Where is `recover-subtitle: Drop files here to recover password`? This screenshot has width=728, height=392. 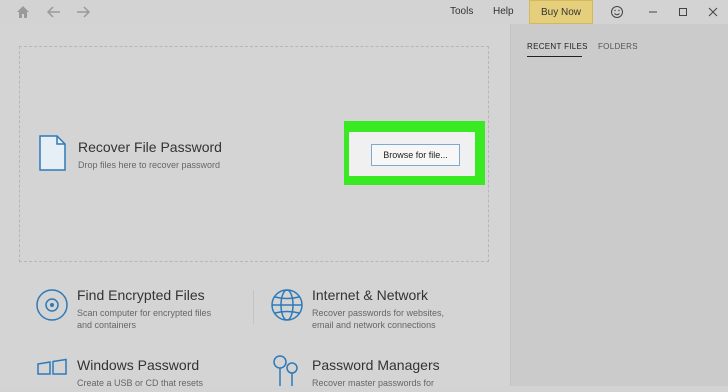
recover-subtitle: Drop files here to recover password is located at coordinates (149, 165).